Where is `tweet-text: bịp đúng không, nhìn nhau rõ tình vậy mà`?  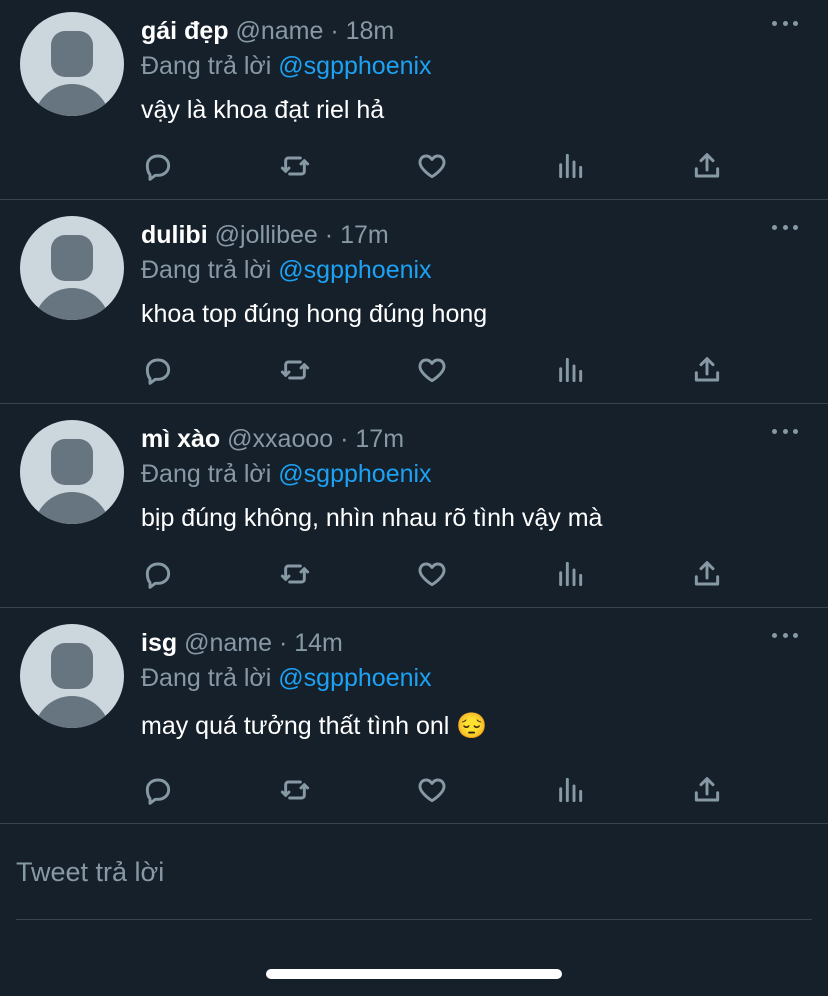 tweet-text: bịp đúng không, nhìn nhau rõ tình vậy mà is located at coordinates (372, 518).